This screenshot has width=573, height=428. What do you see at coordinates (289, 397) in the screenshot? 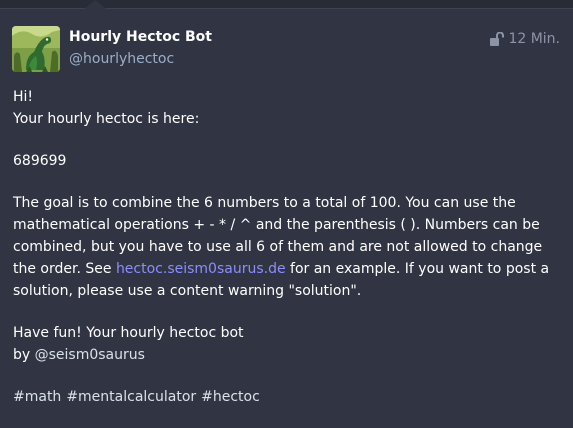
I see `hashtag-list: #math #mentalcalculator #hectoc` at bounding box center [289, 397].